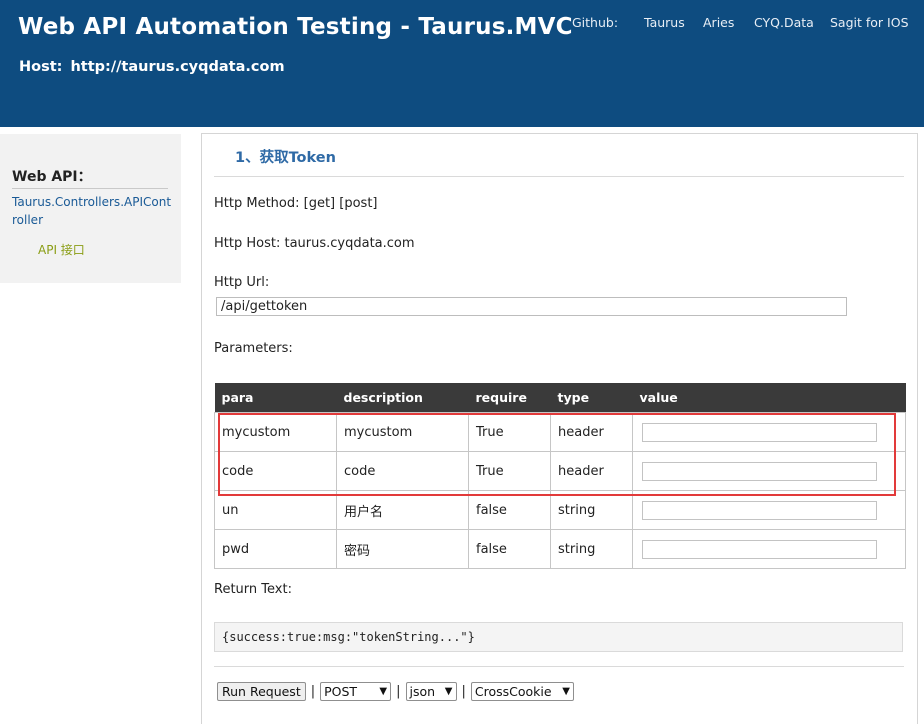 The height and width of the screenshot is (724, 924). I want to click on host-value: http://taurus.cyqdata.com, so click(177, 67).